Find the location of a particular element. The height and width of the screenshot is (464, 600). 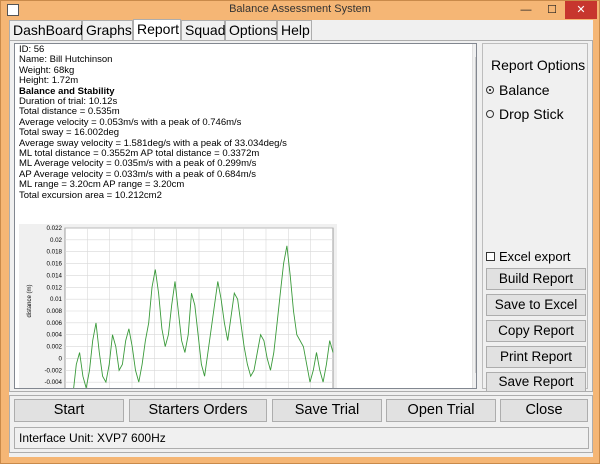

chart-y-tick-label: 0.014 is located at coordinates (55, 275).